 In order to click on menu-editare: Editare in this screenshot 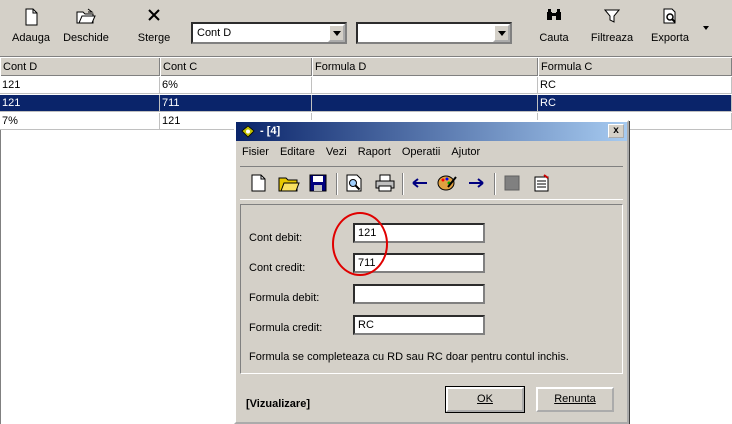, I will do `click(297, 152)`.